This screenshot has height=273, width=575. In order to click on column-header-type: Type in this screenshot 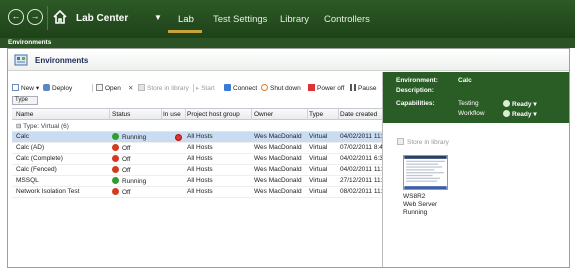, I will do `click(316, 114)`.